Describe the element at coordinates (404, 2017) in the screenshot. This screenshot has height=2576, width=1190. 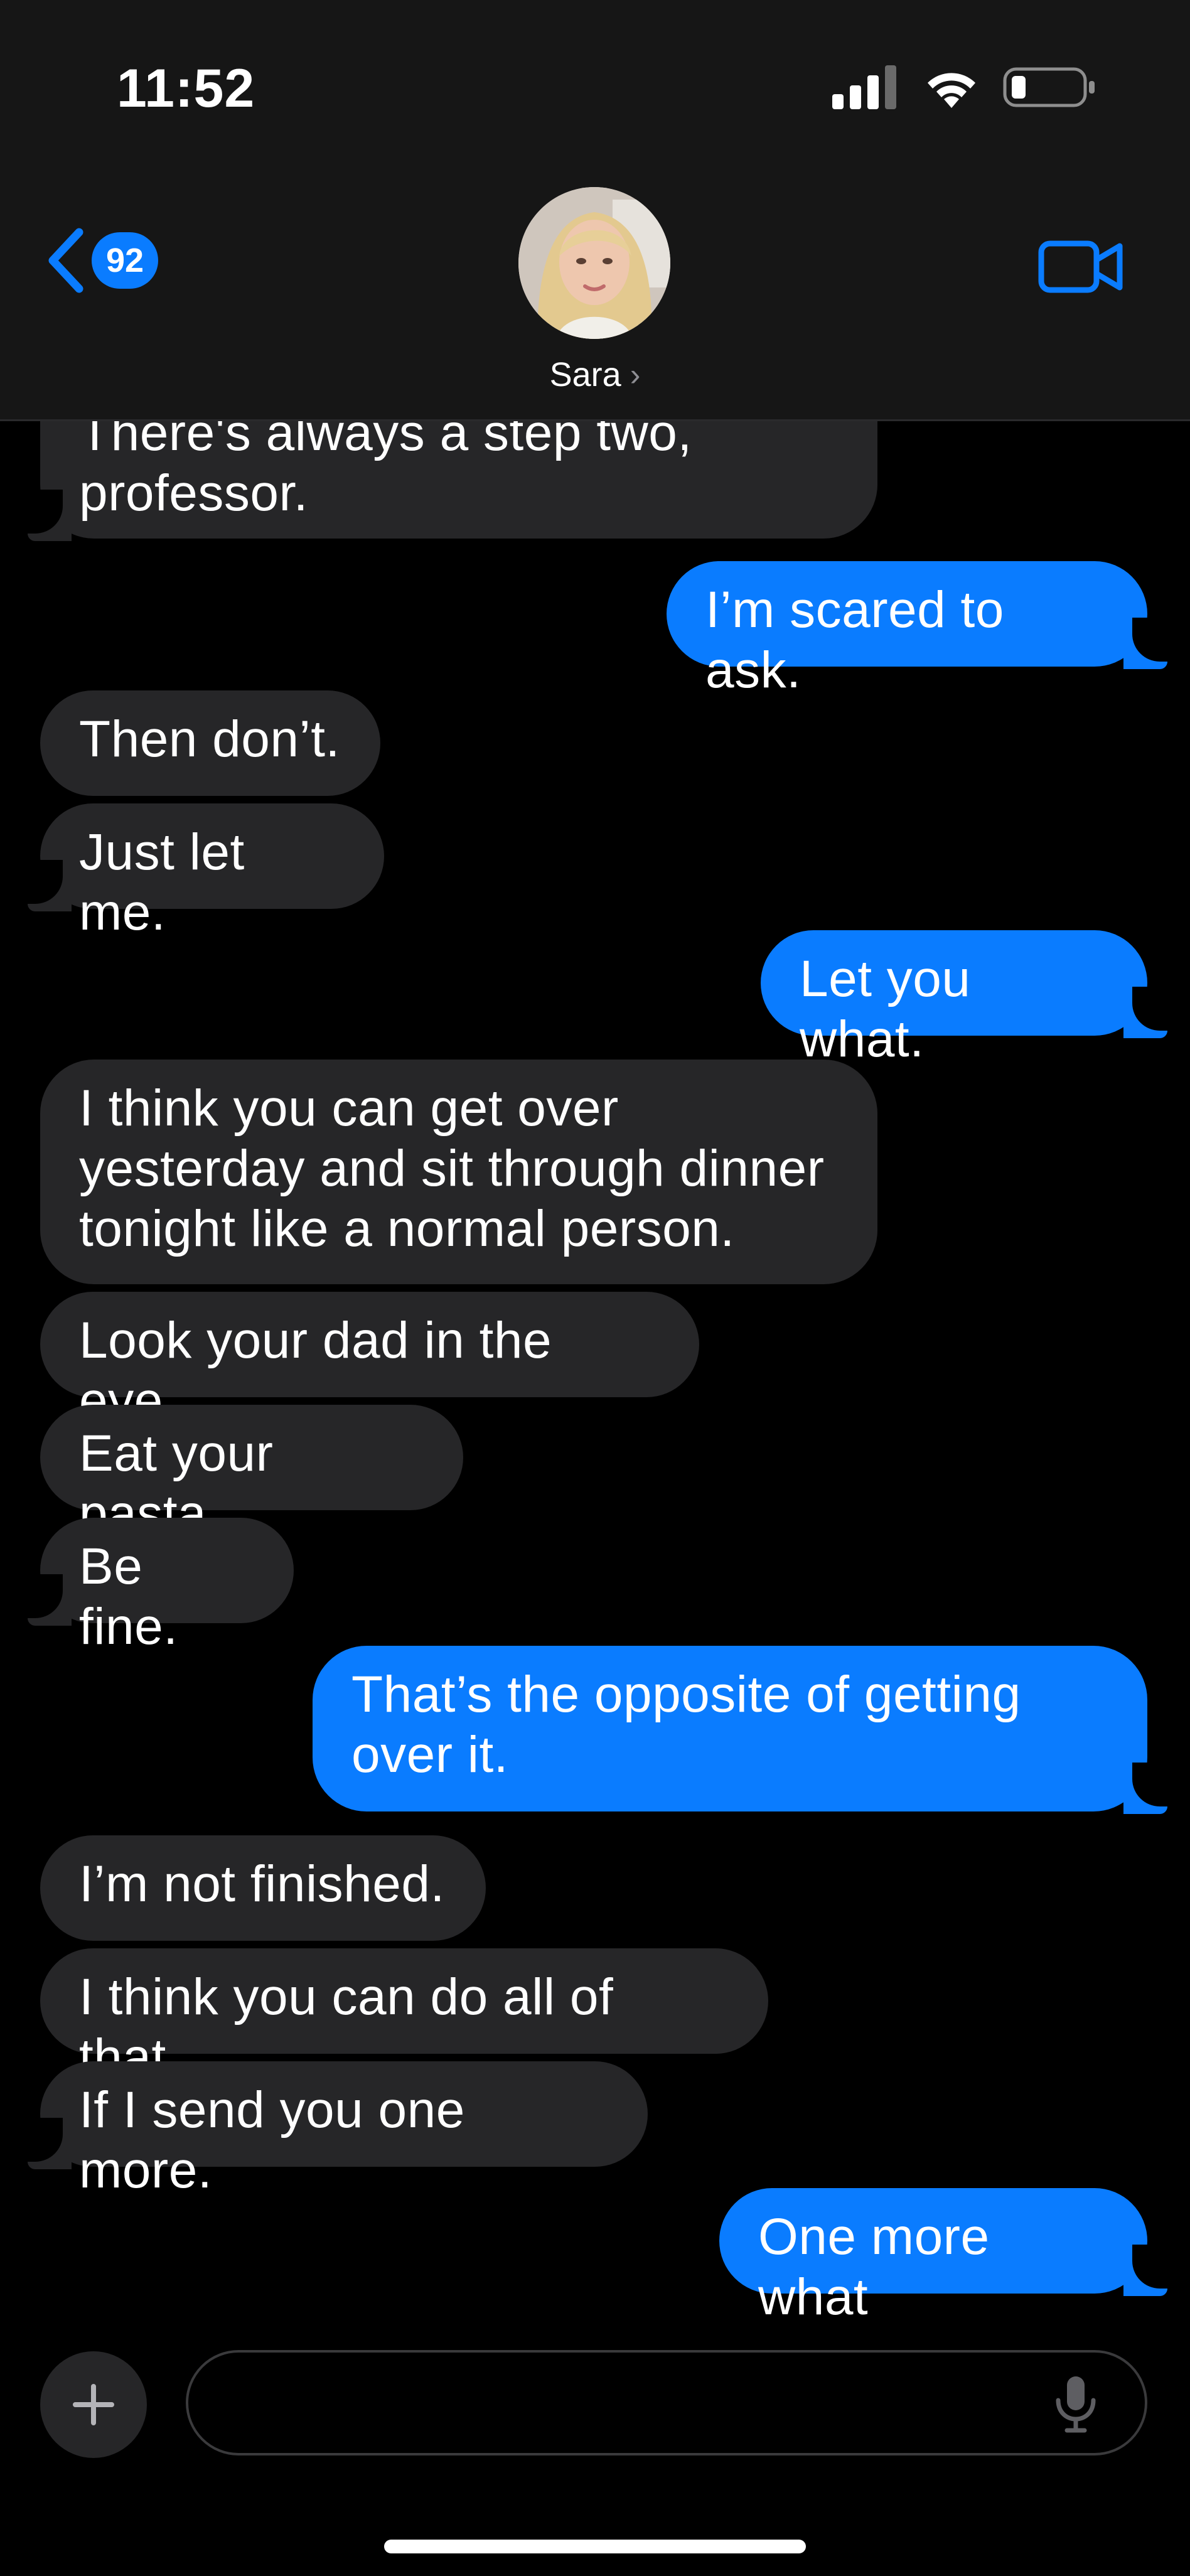
I see `incoming-message: I think you can do all of that.` at that location.